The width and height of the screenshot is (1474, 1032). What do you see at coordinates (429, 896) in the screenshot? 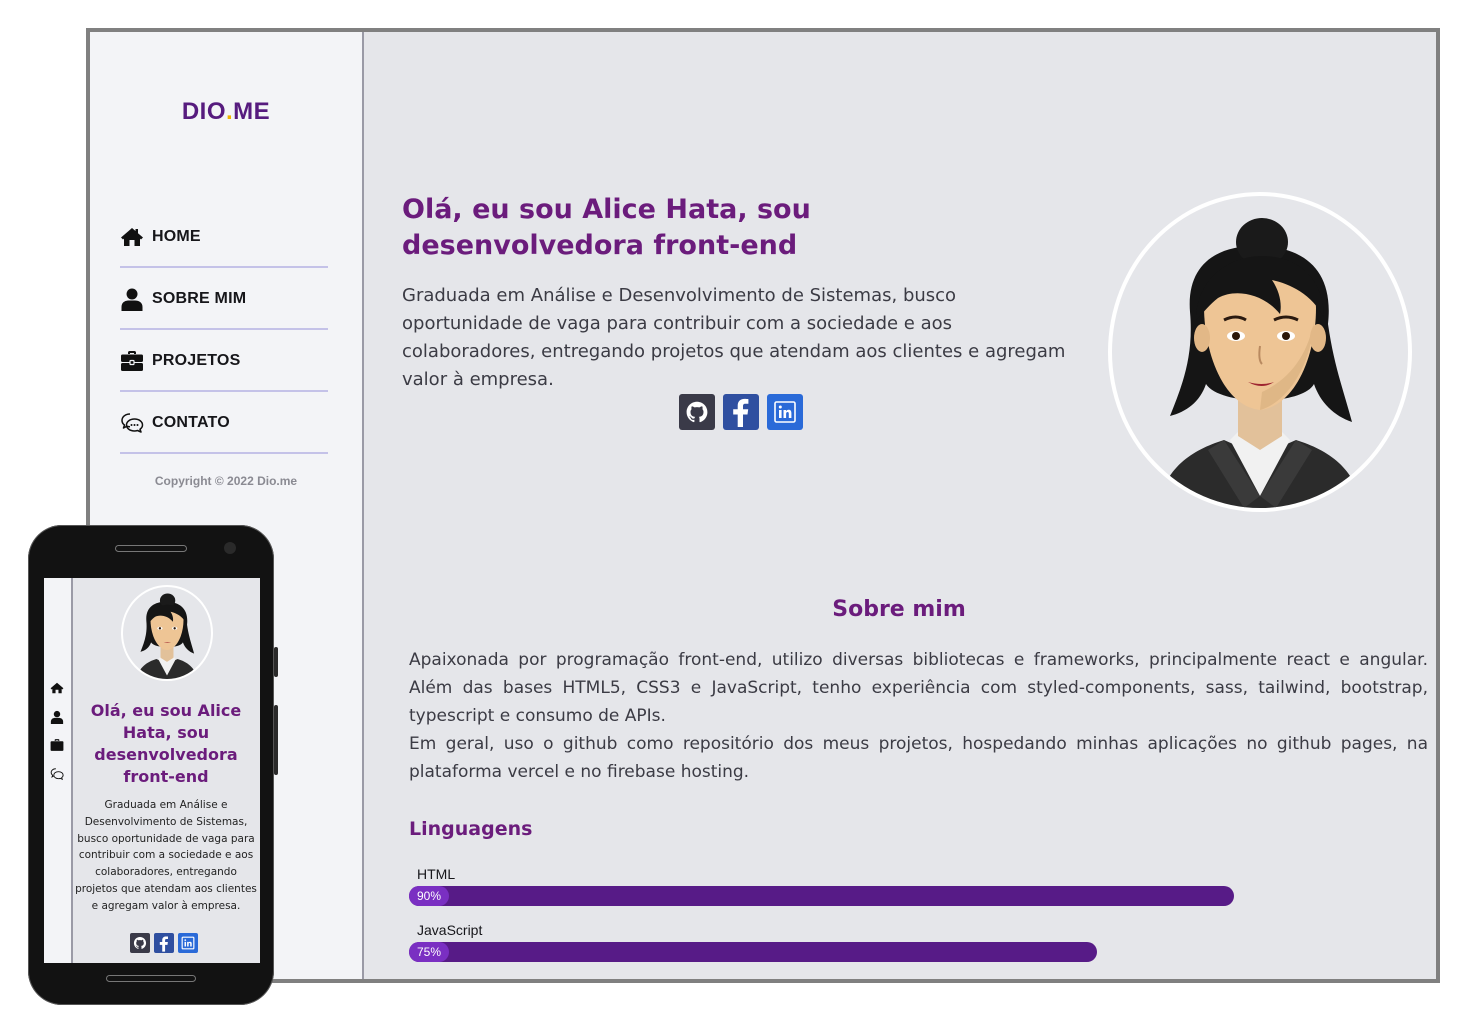
I see `progress-label: 90%` at bounding box center [429, 896].